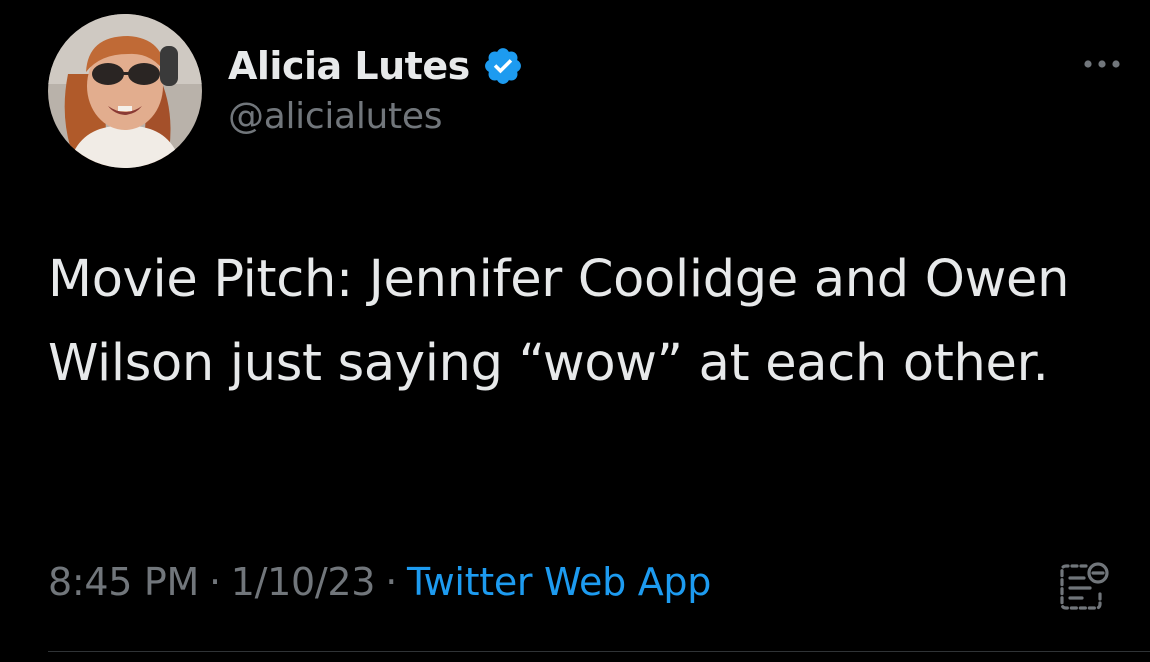  Describe the element at coordinates (559, 582) in the screenshot. I see `tweet-source-link: Twitter Web App` at that location.